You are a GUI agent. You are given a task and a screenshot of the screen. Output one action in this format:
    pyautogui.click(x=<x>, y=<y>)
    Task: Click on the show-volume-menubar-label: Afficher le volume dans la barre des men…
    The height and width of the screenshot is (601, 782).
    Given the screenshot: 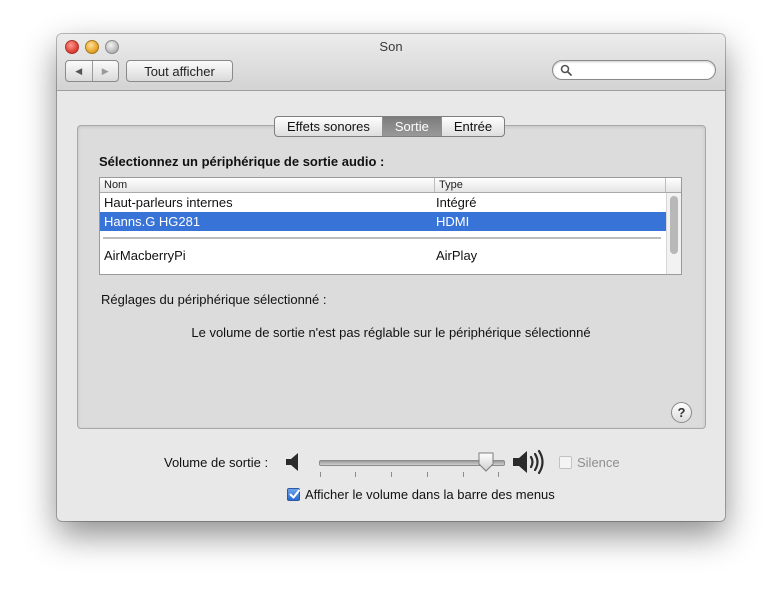 What is the action you would take?
    pyautogui.click(x=430, y=494)
    